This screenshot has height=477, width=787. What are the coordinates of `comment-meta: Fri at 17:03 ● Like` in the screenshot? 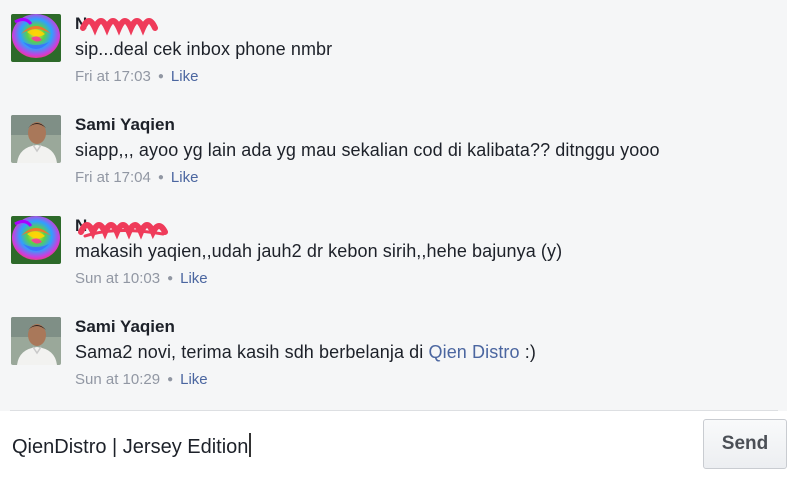 It's located at (136, 76).